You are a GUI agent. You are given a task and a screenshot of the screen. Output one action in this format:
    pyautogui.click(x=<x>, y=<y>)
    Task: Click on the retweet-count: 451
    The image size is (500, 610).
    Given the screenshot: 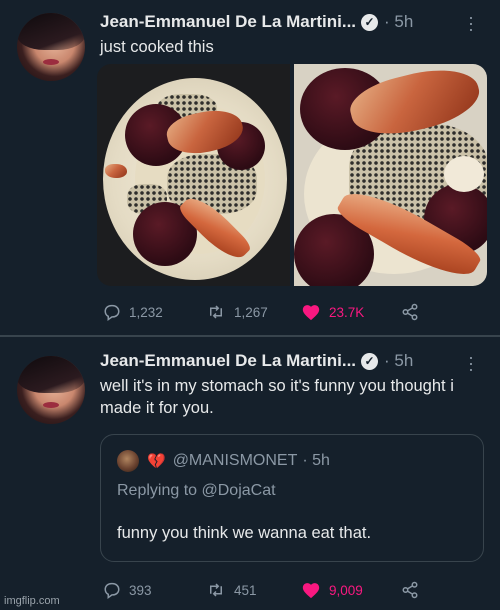 What is the action you would take?
    pyautogui.click(x=245, y=590)
    